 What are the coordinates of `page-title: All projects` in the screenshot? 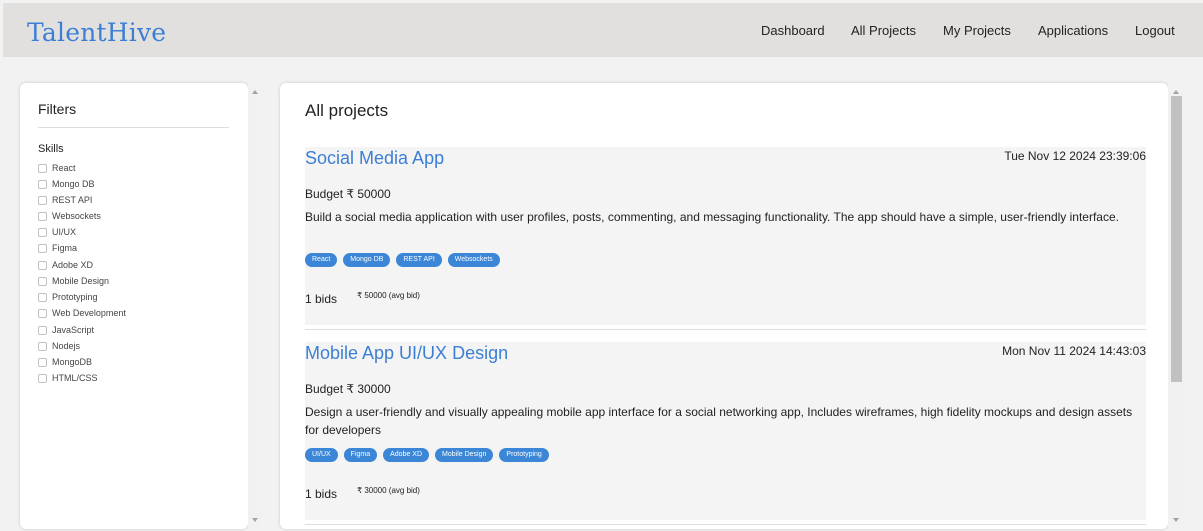 It's located at (347, 110).